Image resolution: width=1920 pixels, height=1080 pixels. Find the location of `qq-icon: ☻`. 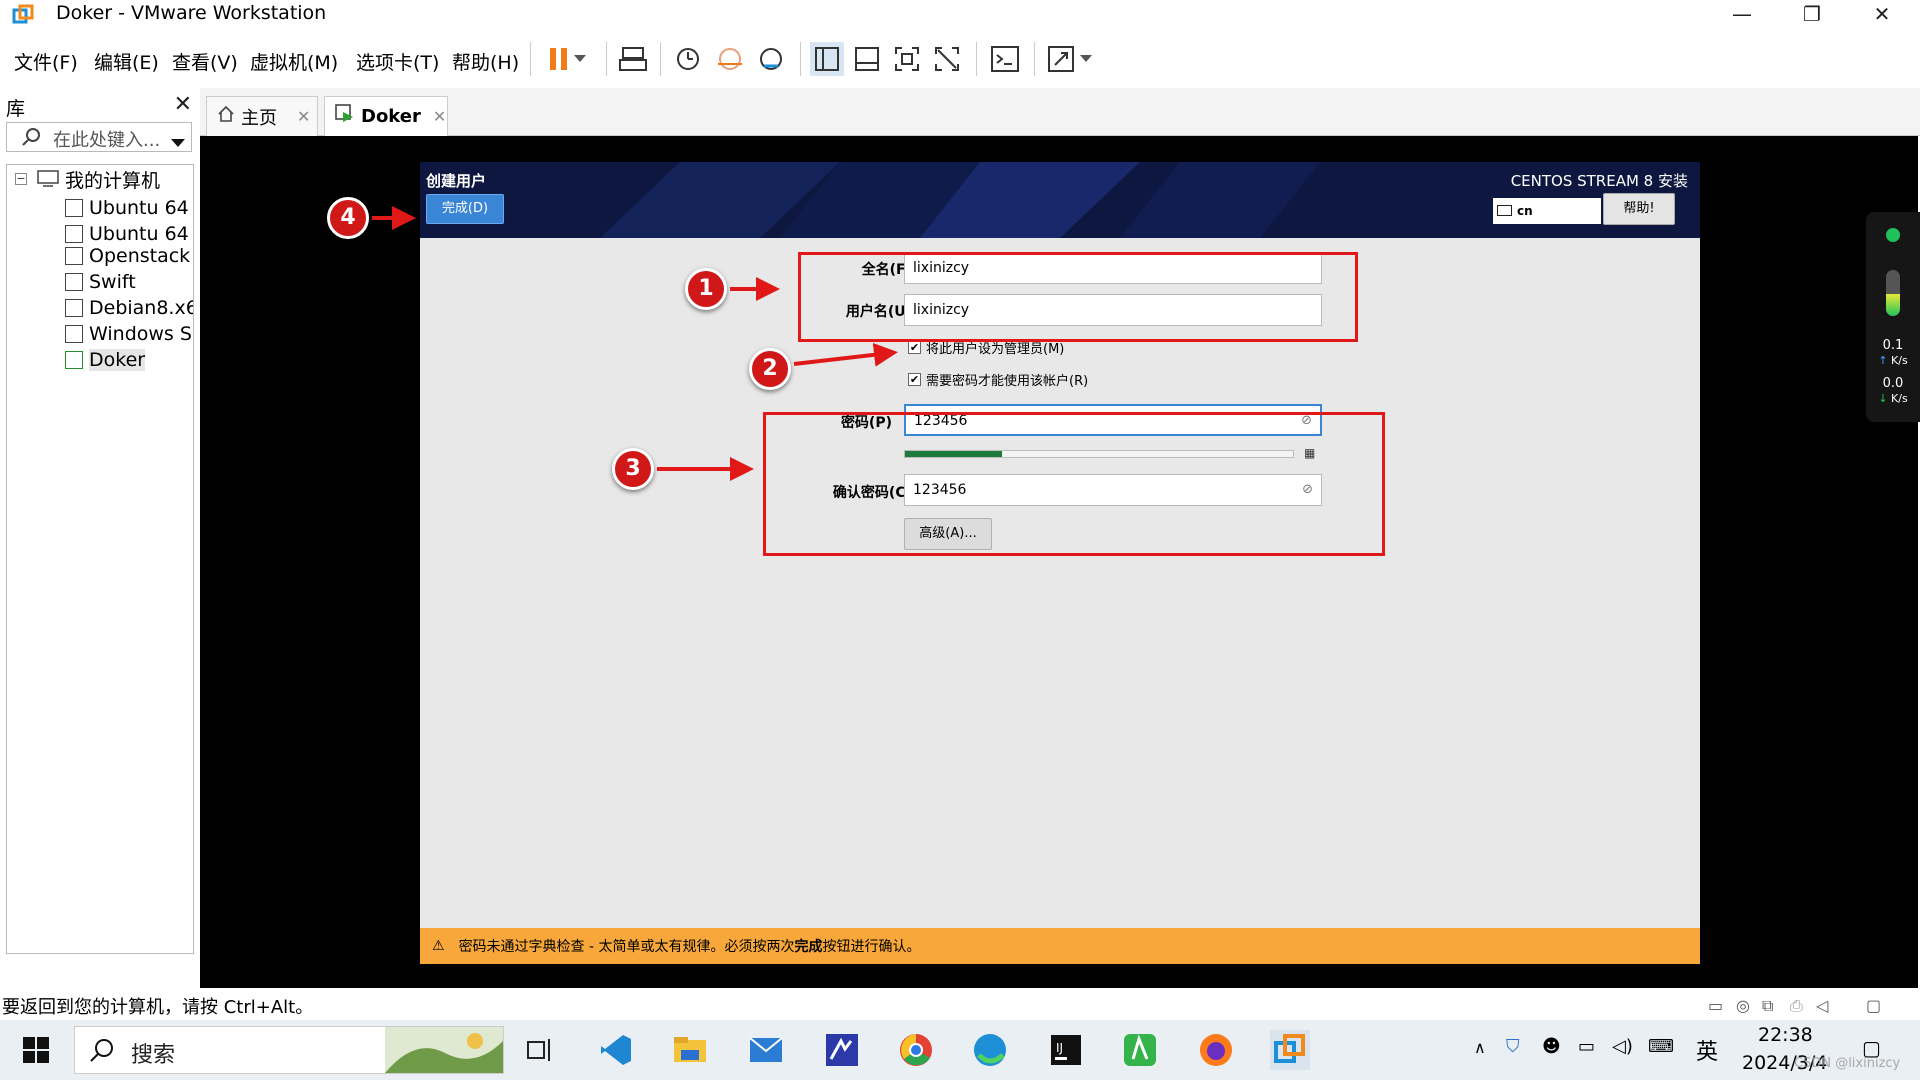

qq-icon: ☻ is located at coordinates (1551, 1046).